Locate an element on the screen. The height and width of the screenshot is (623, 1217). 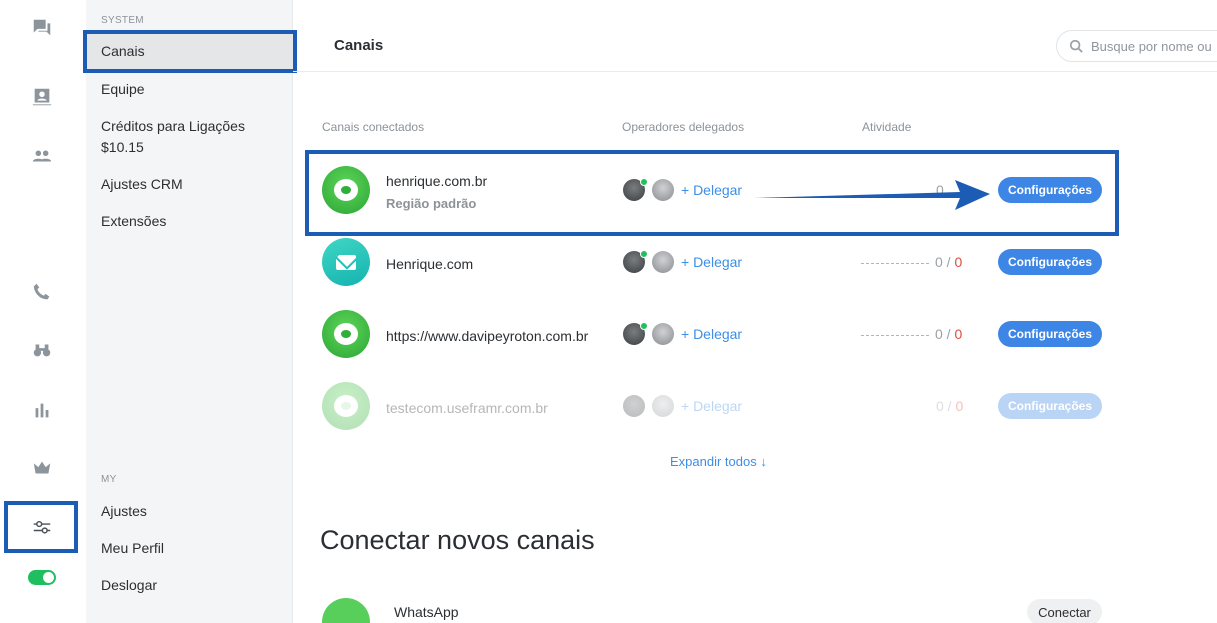
search-input is located at coordinates (1154, 46).